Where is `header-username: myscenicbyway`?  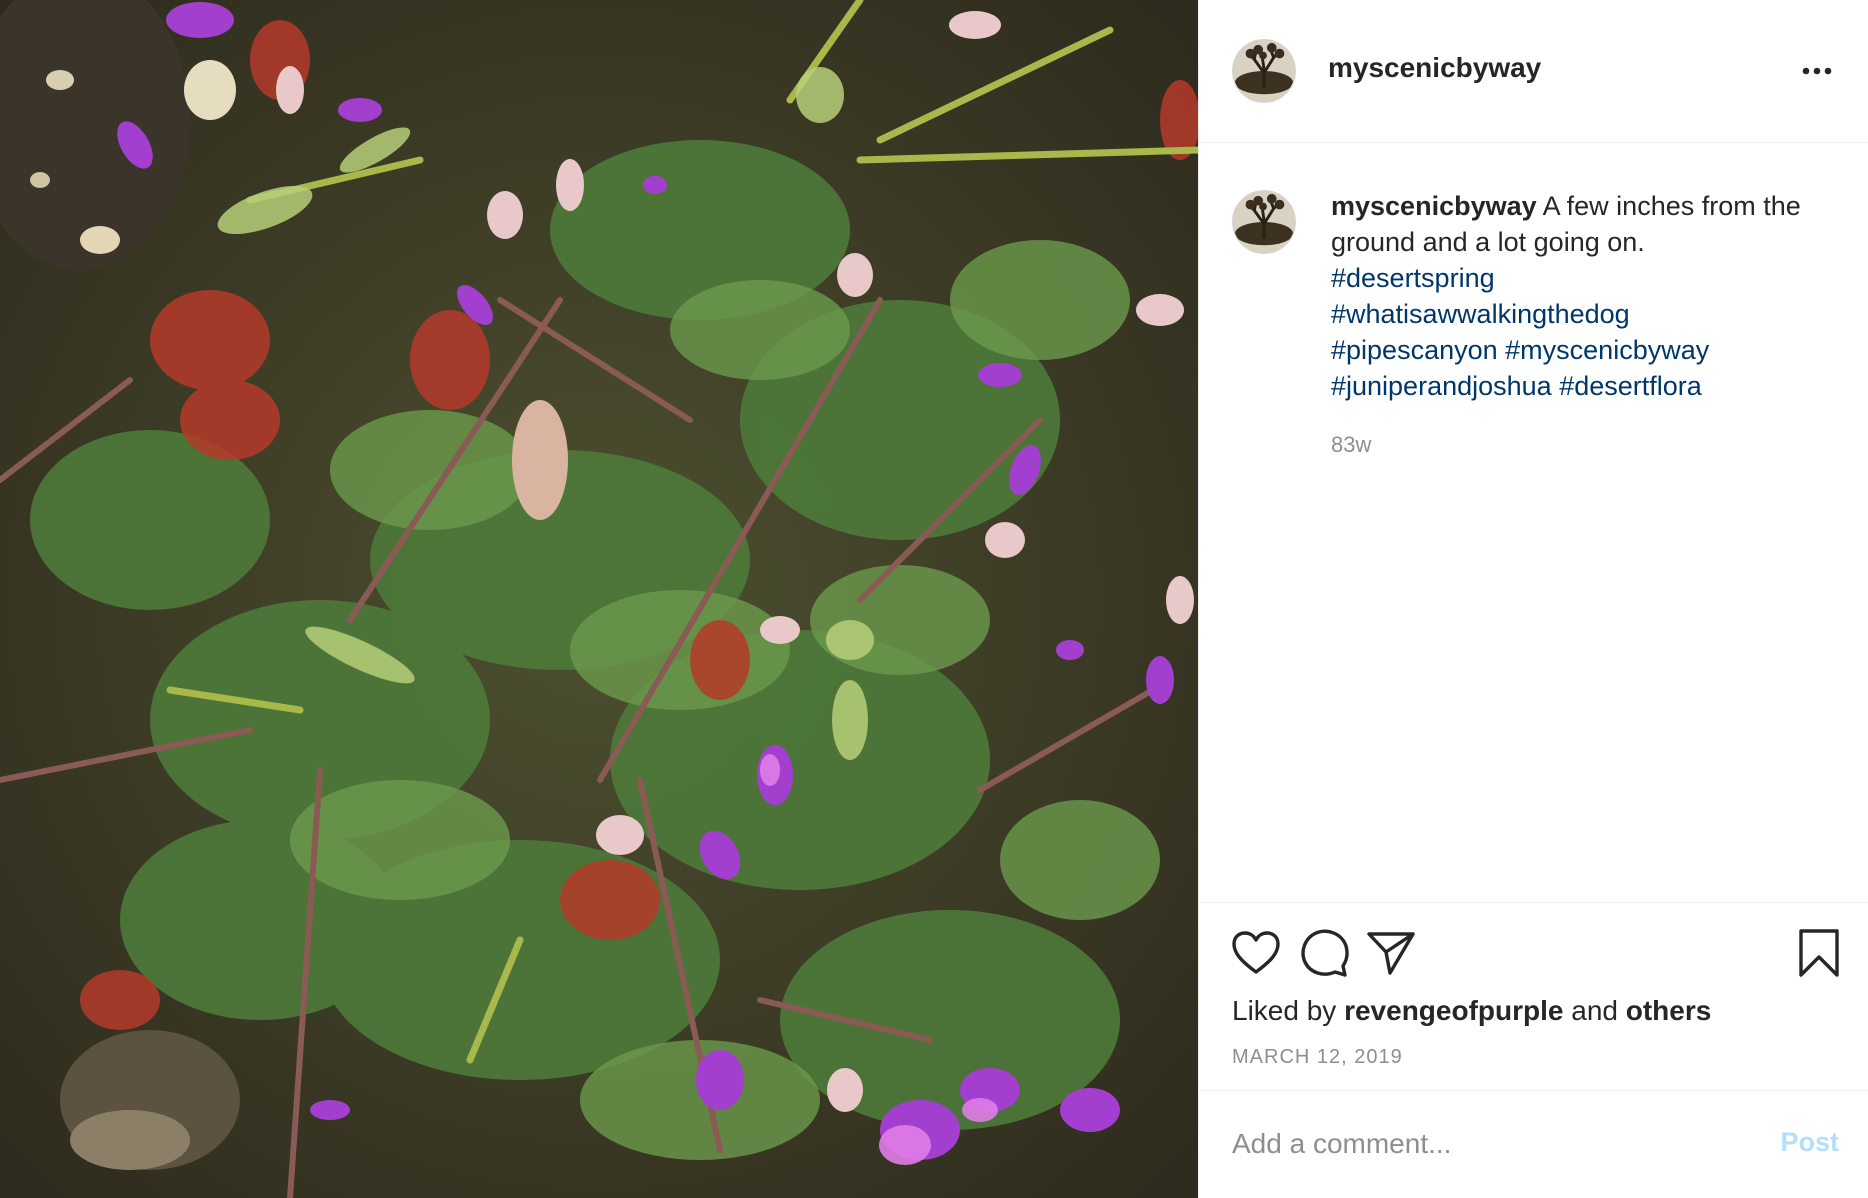
header-username: myscenicbyway is located at coordinates (1434, 68).